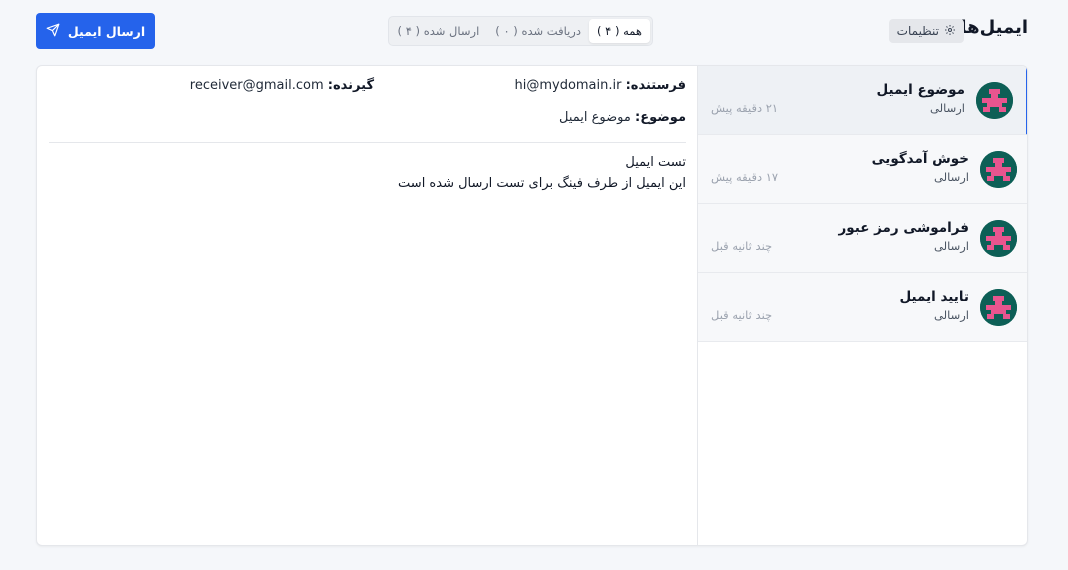 The width and height of the screenshot is (1068, 570). I want to click on email-title: تایید ایمیل, so click(934, 297).